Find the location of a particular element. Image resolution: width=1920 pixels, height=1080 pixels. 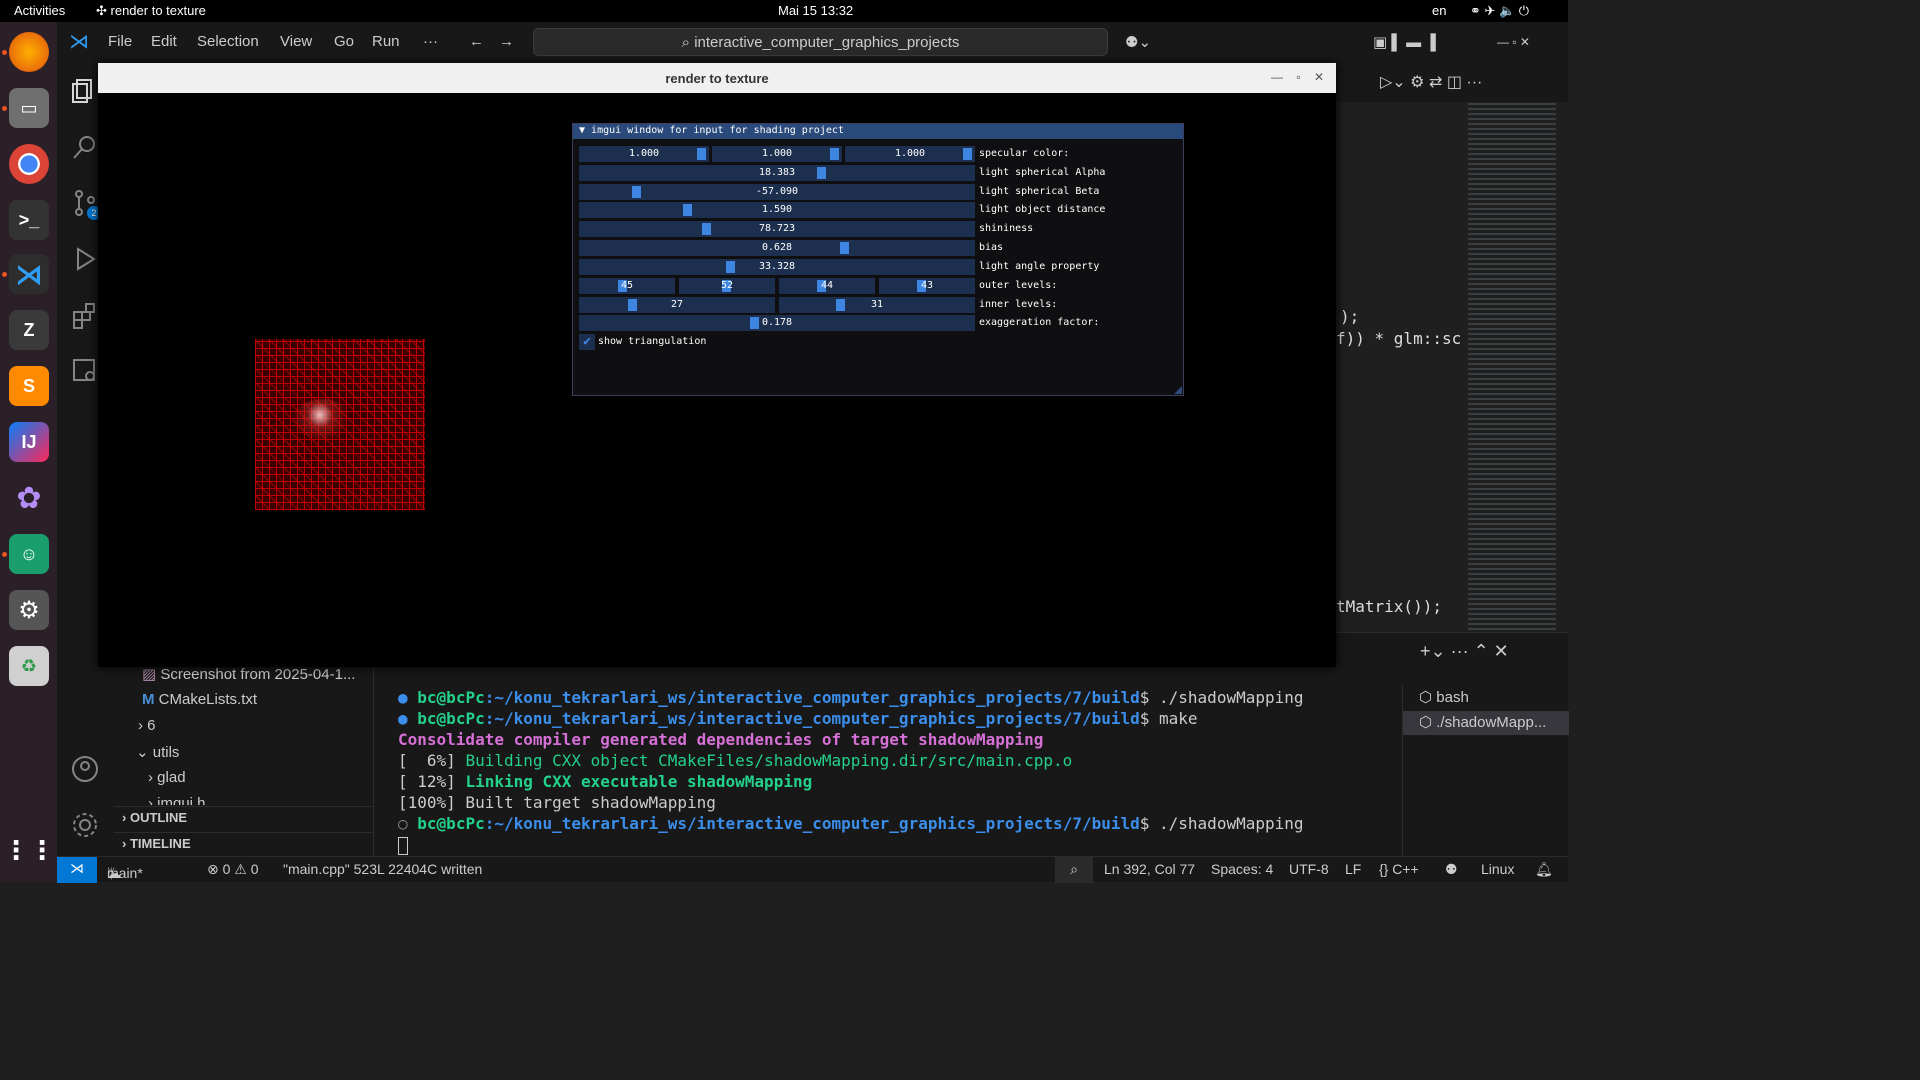

light-distance-slider: 1.590 is located at coordinates (777, 210).